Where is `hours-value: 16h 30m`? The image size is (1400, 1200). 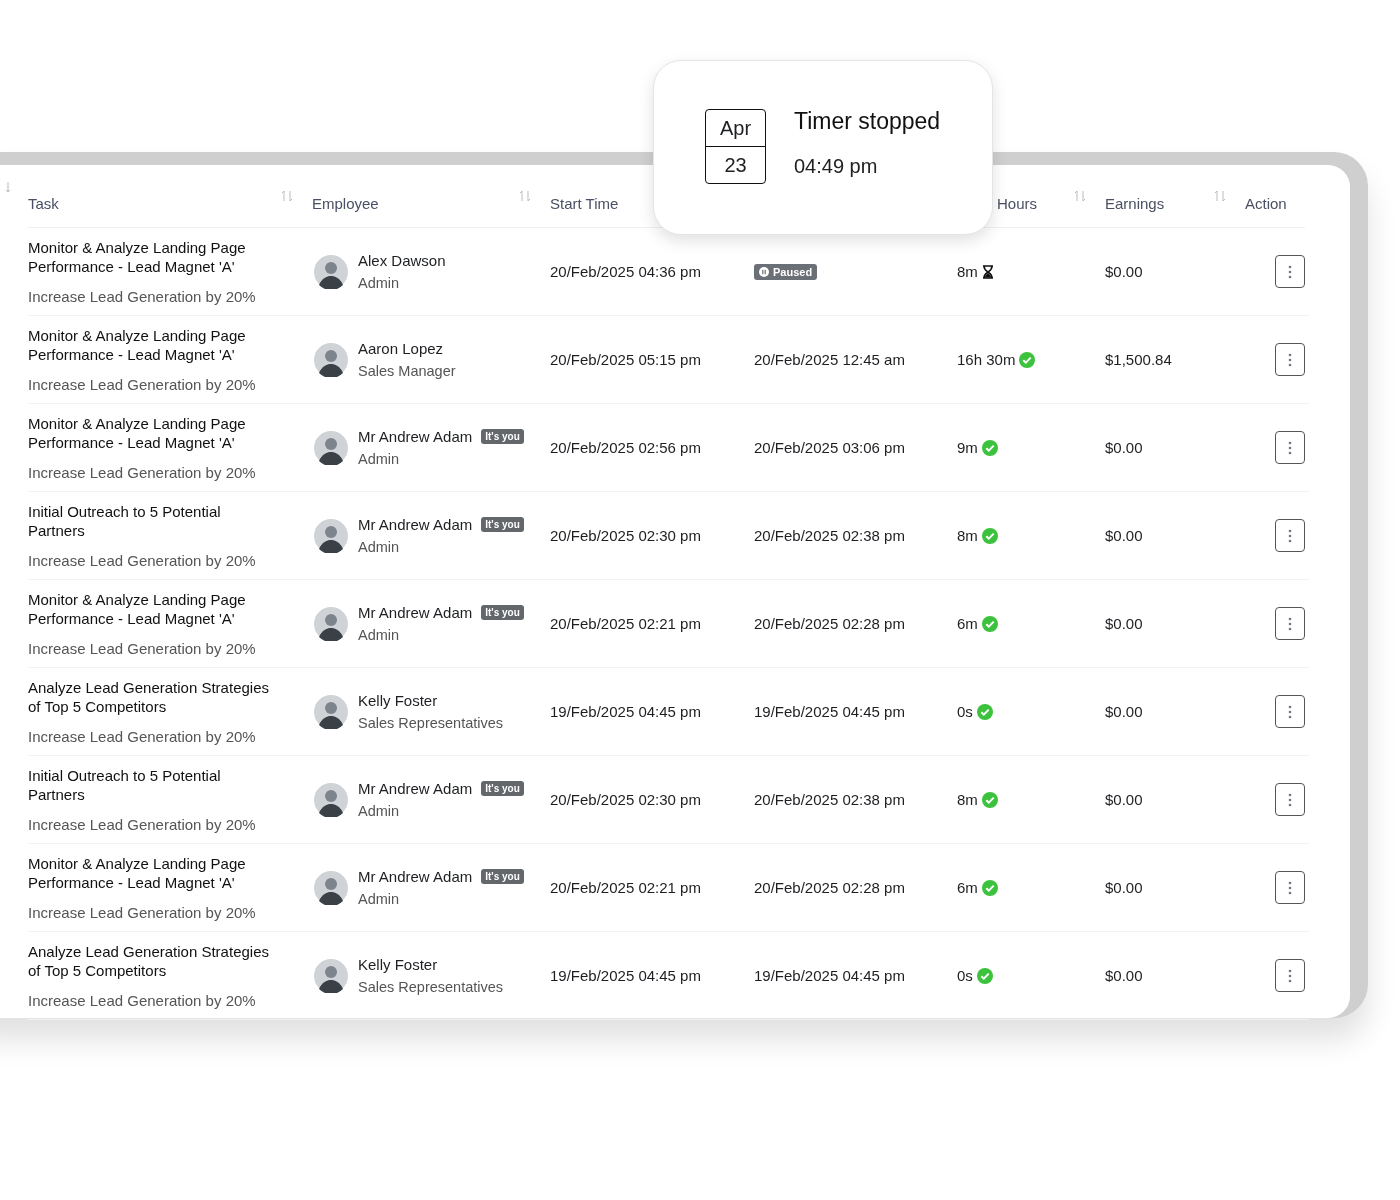
hours-value: 16h 30m is located at coordinates (986, 359).